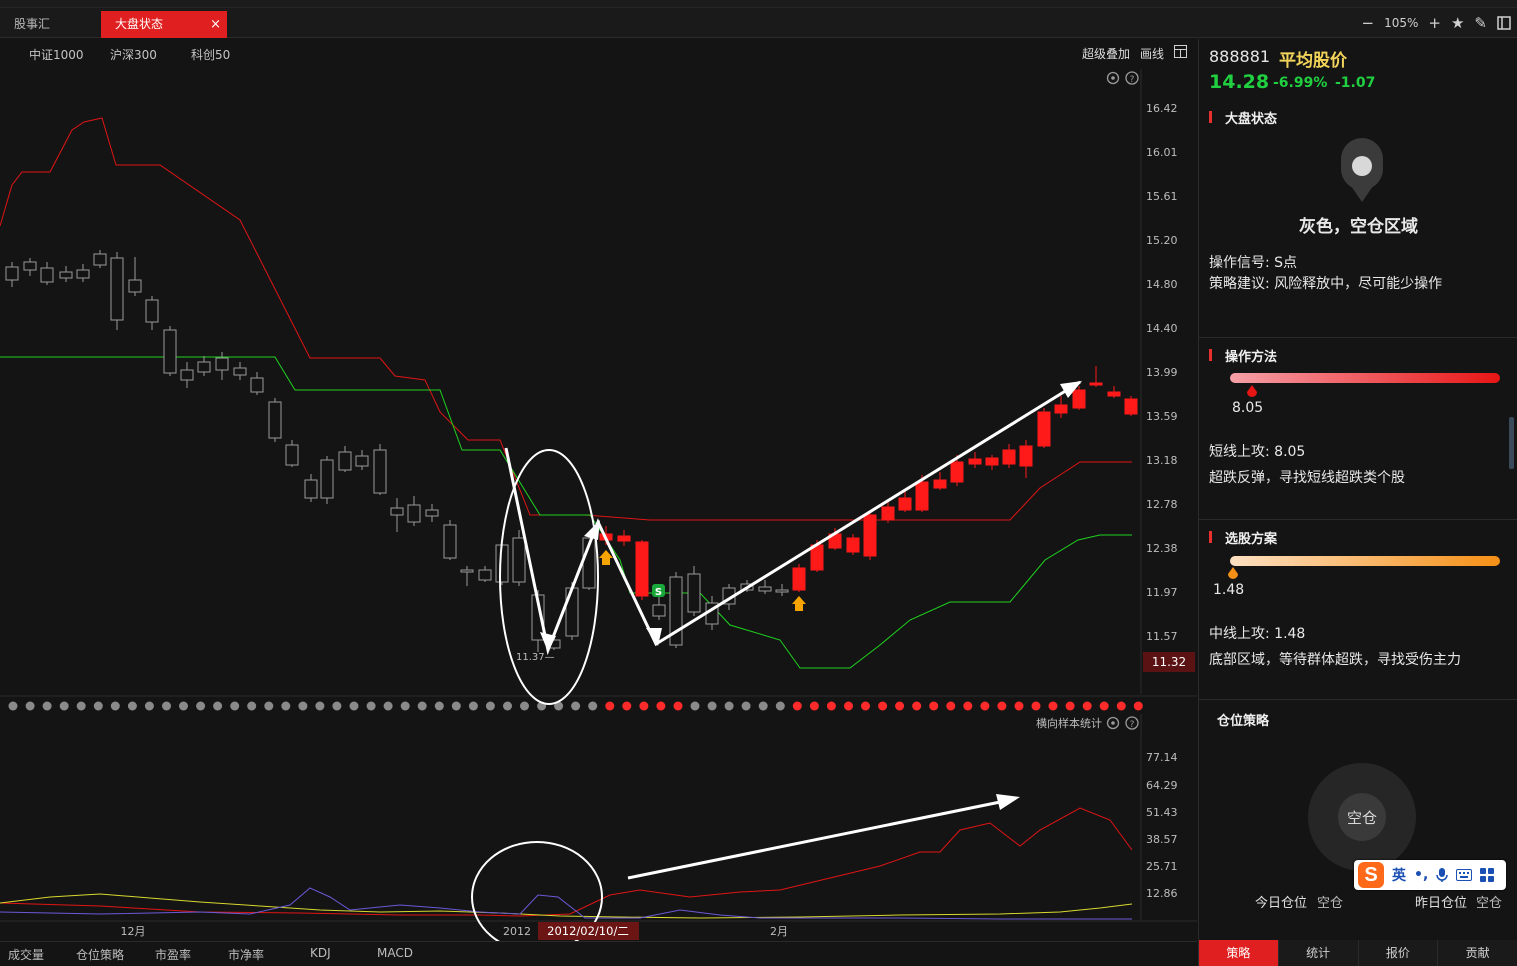 This screenshot has width=1517, height=966. I want to click on tab-quote: 报价, so click(1398, 953).